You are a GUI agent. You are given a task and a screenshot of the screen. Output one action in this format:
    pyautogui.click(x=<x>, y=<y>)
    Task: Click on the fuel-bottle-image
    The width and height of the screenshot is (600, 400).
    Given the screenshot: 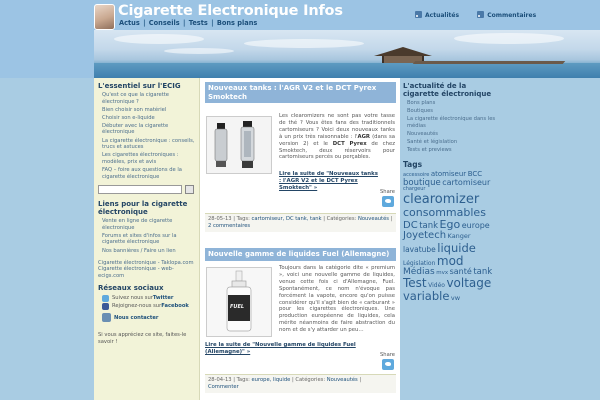 What is the action you would take?
    pyautogui.click(x=239, y=302)
    